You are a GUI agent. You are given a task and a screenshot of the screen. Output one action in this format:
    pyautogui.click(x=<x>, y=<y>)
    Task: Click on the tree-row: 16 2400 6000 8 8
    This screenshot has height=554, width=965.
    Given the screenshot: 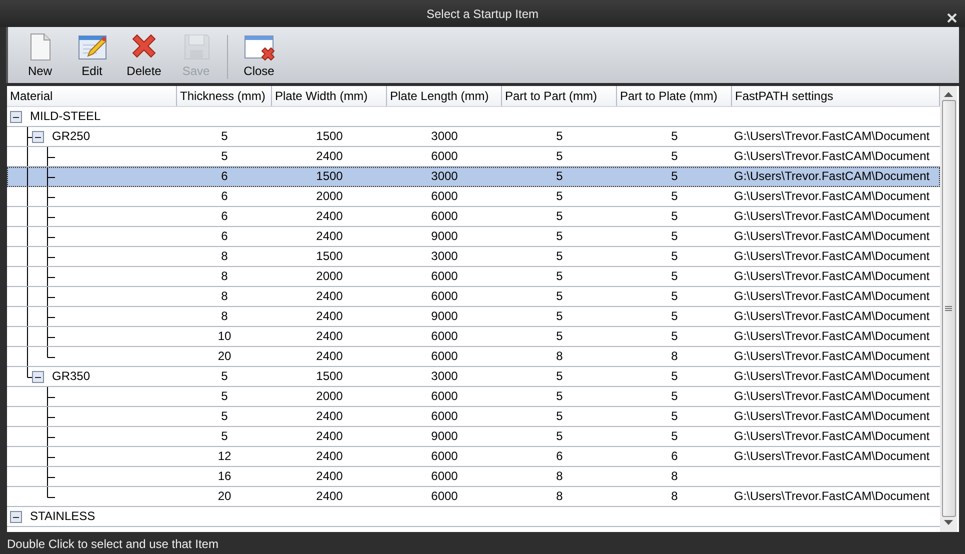 What is the action you would take?
    pyautogui.click(x=473, y=477)
    